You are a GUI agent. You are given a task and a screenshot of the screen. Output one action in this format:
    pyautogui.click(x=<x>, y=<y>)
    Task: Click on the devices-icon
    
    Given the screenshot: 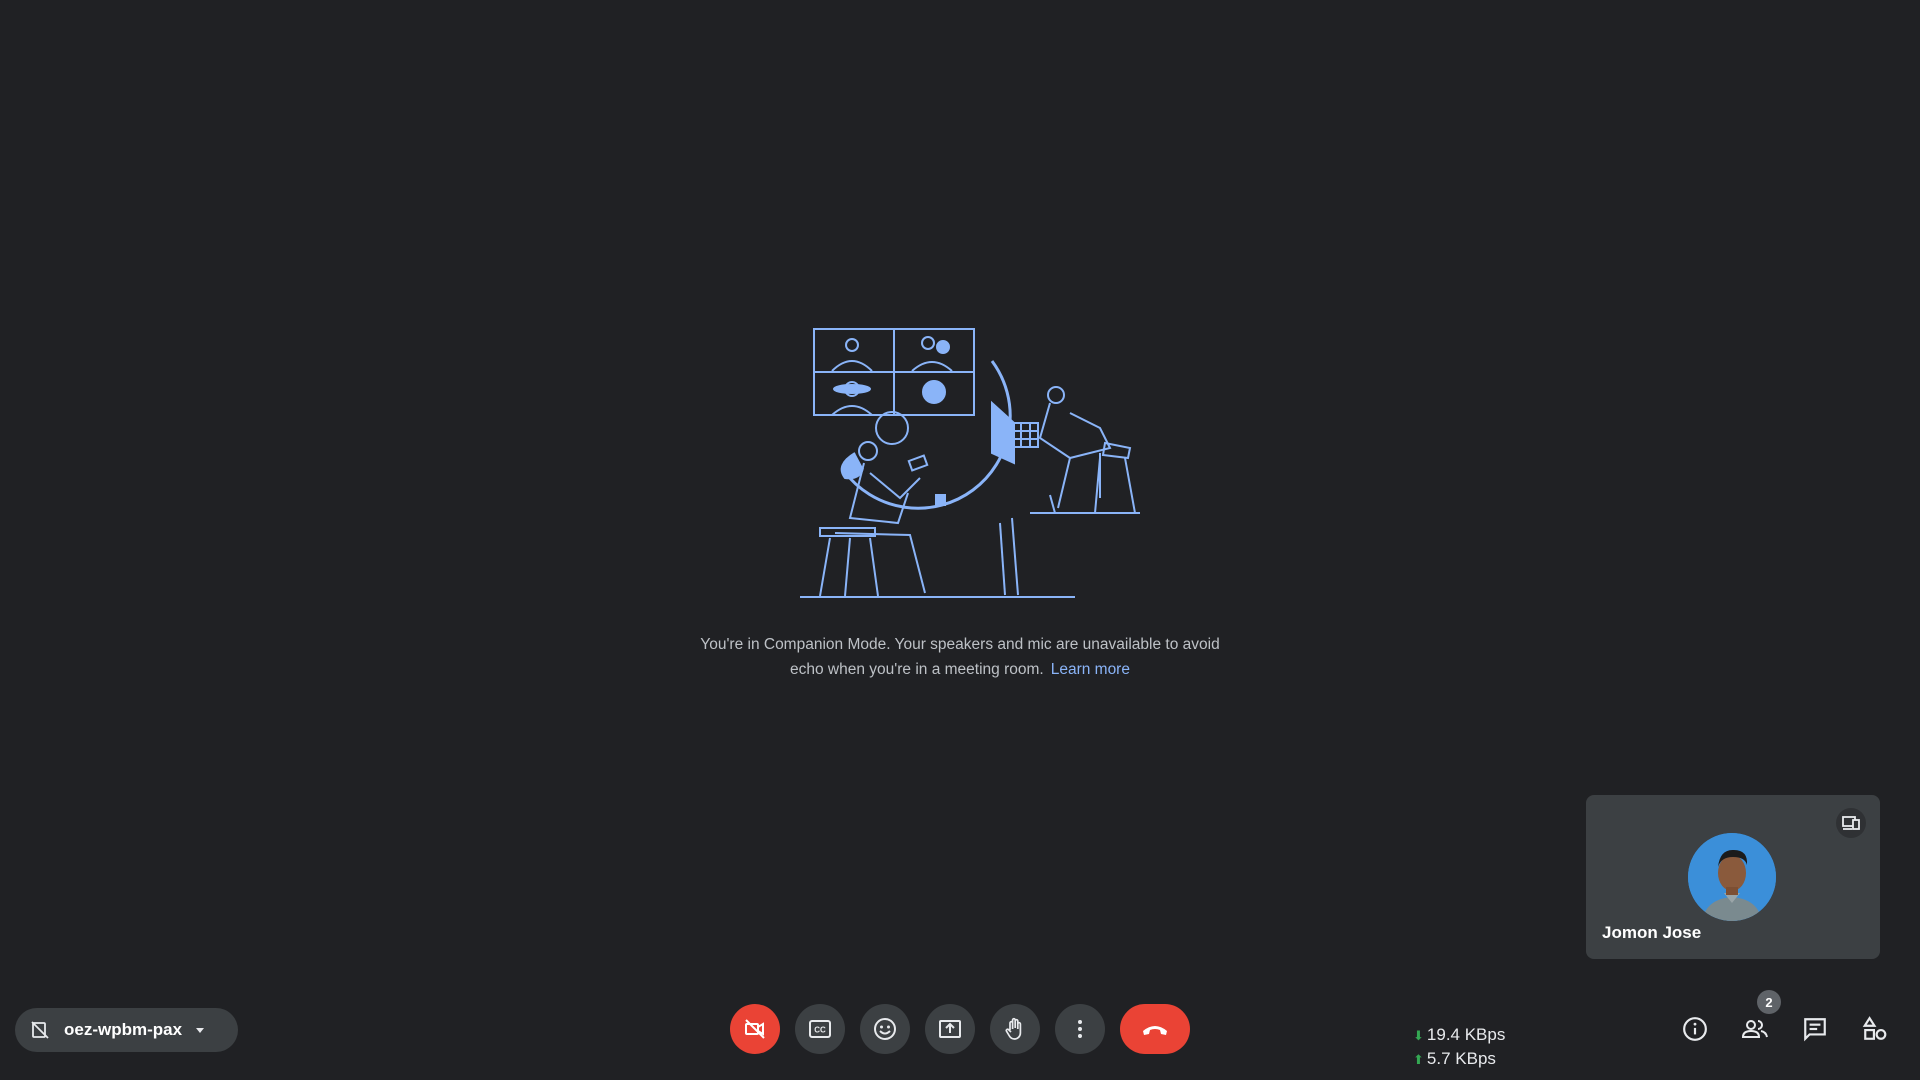 What is the action you would take?
    pyautogui.click(x=1851, y=823)
    